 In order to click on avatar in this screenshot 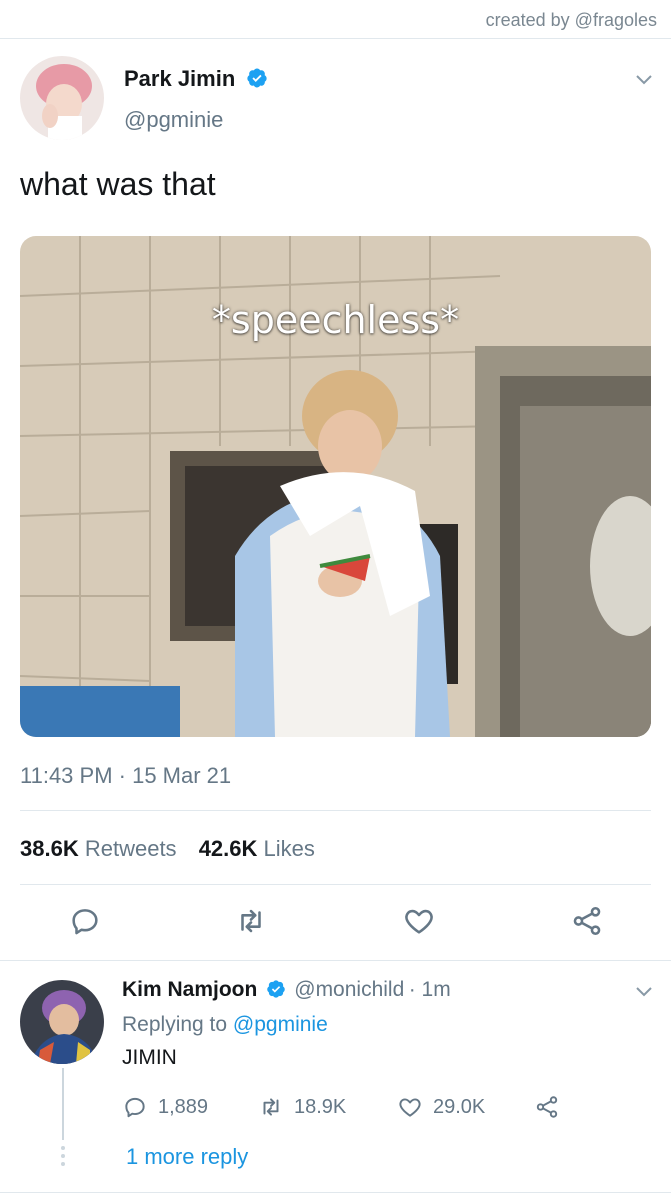, I will do `click(62, 98)`.